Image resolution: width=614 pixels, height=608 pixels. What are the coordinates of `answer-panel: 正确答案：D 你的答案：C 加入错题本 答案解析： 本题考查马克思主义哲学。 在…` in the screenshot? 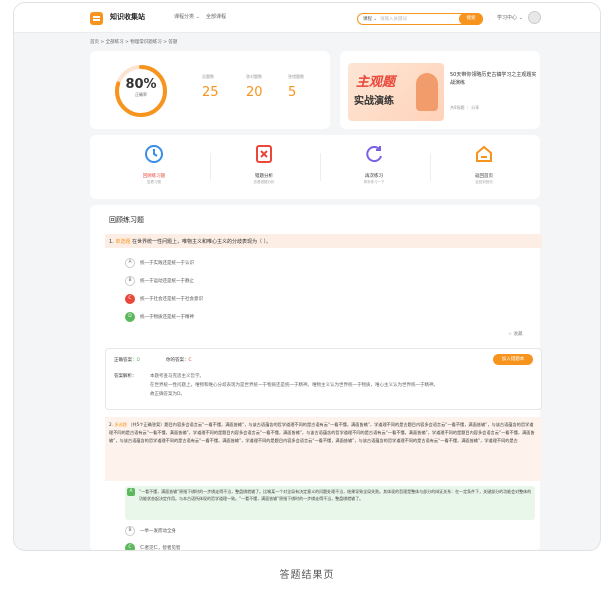 It's located at (323, 379).